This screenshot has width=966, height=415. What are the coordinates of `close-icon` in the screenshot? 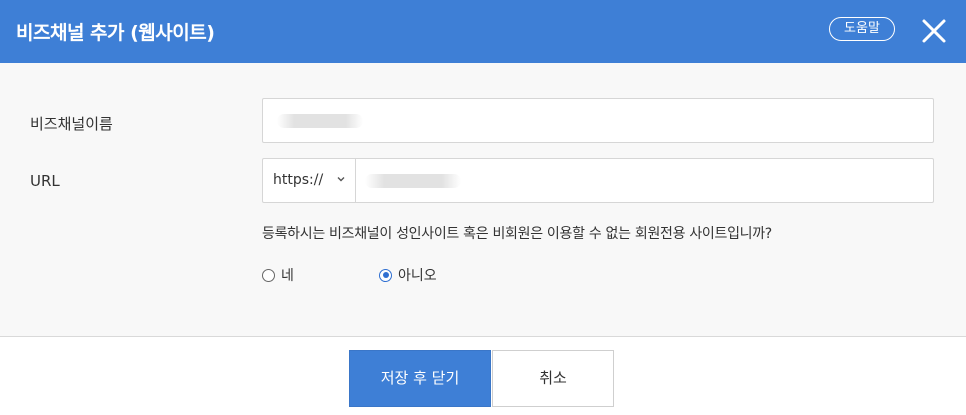 It's located at (934, 31).